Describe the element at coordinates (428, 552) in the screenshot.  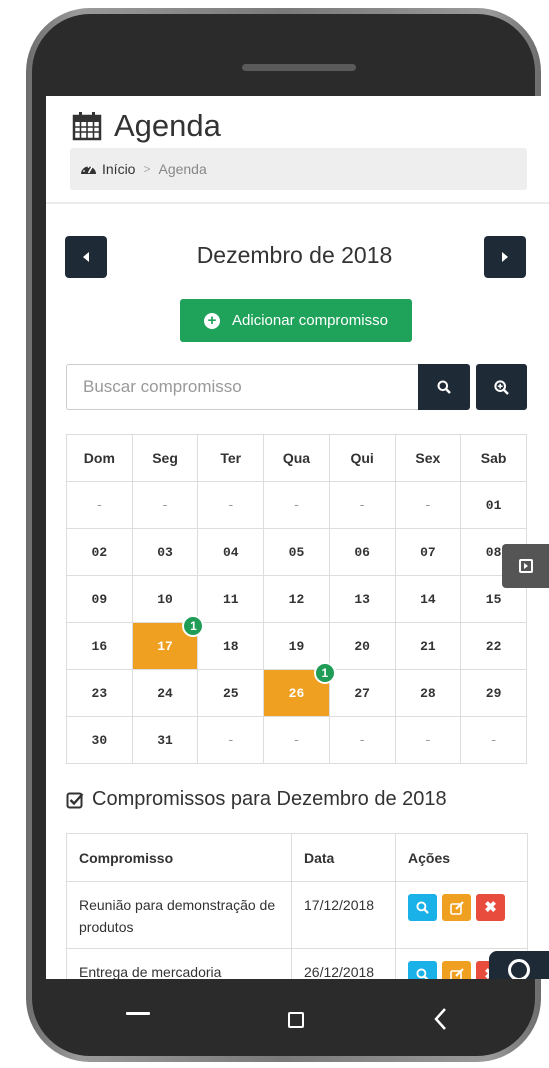
I see `calendar-day-cell: 07` at that location.